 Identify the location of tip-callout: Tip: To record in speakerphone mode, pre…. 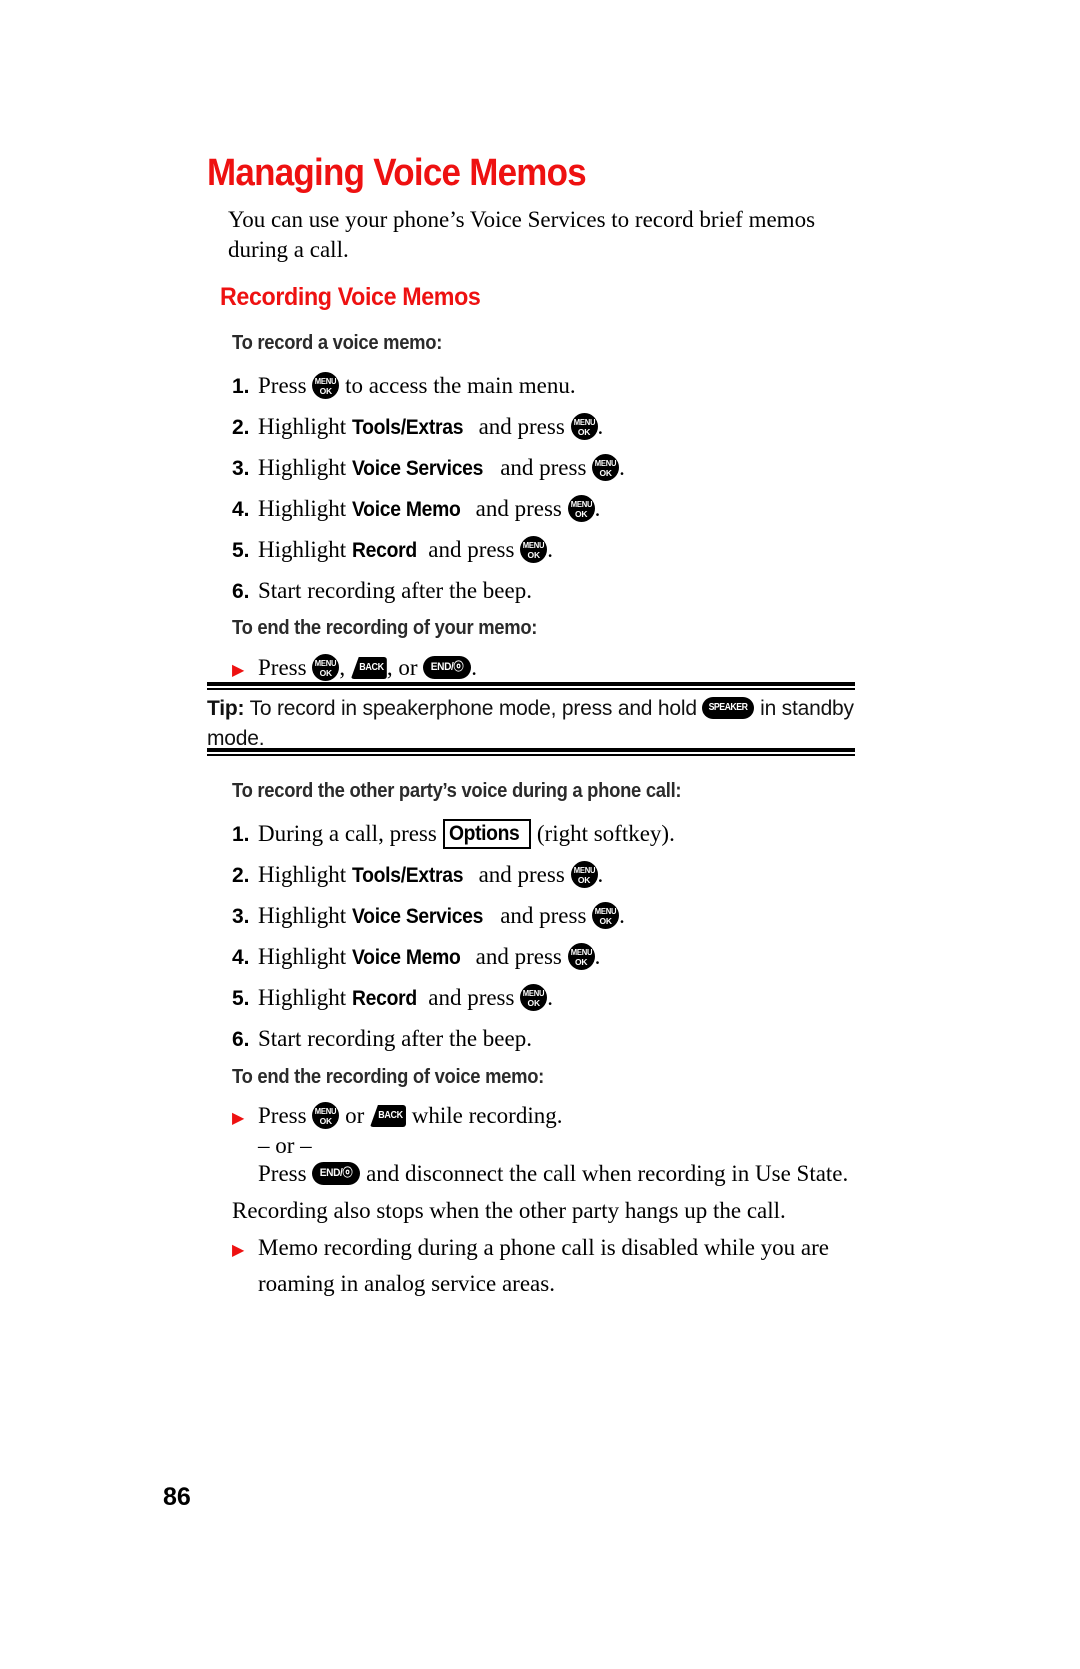
(537, 724).